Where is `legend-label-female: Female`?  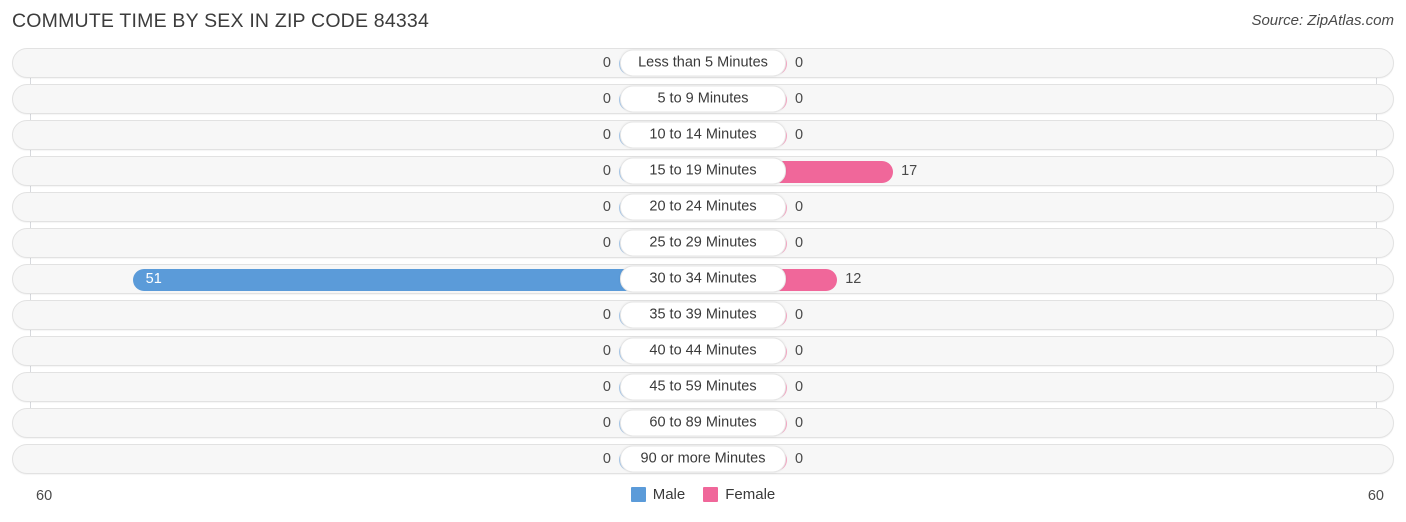
legend-label-female: Female is located at coordinates (750, 494).